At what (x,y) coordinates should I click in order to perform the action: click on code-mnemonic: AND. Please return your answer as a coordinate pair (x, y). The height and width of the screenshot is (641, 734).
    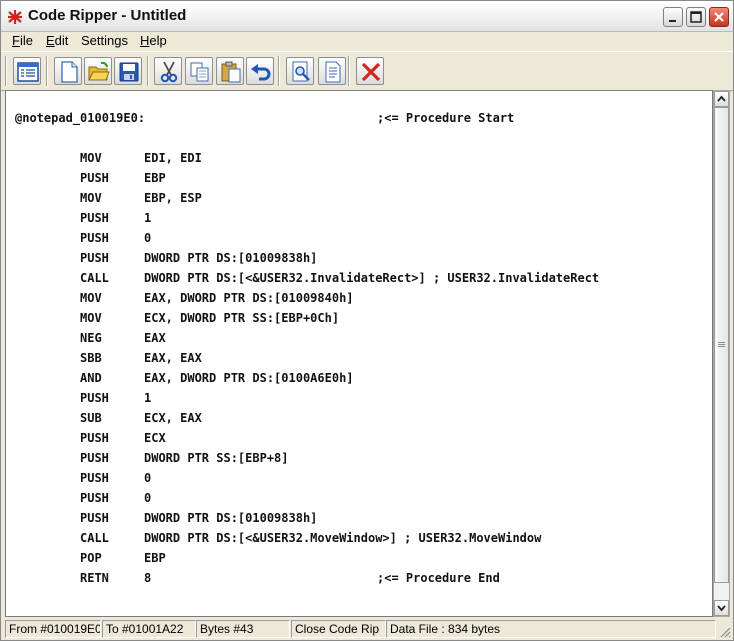
    Looking at the image, I should click on (91, 378).